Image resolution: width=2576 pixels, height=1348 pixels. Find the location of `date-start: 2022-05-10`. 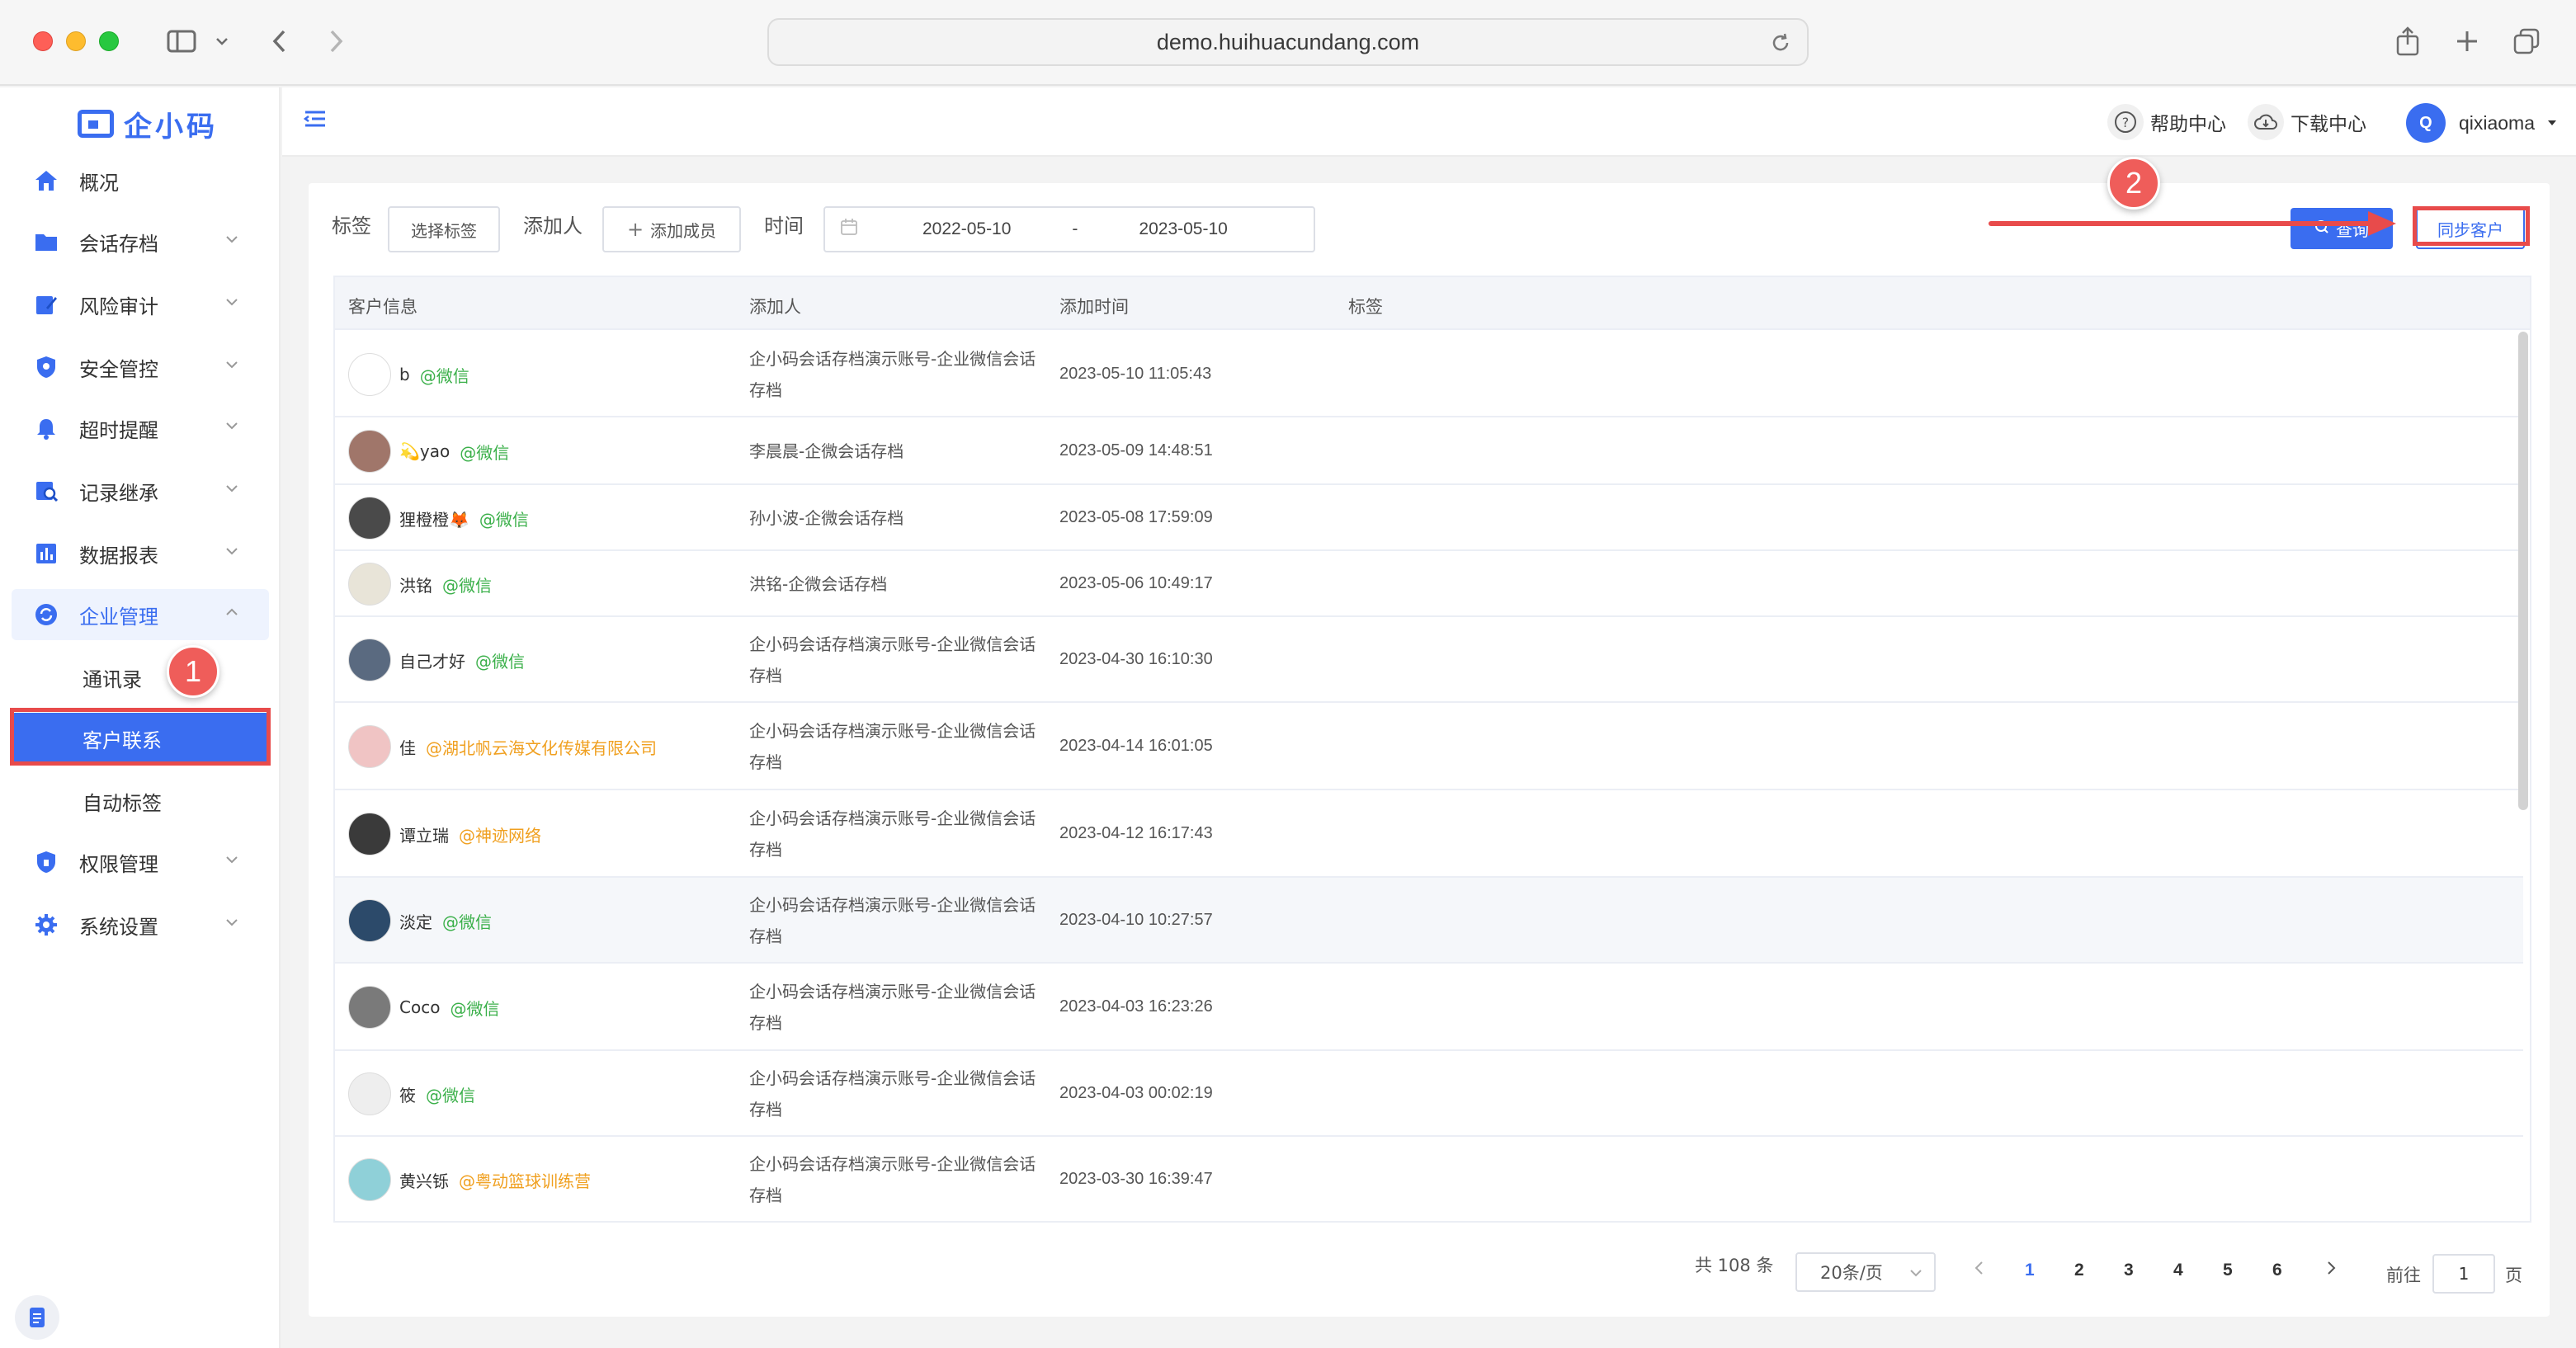

date-start: 2022-05-10 is located at coordinates (966, 229).